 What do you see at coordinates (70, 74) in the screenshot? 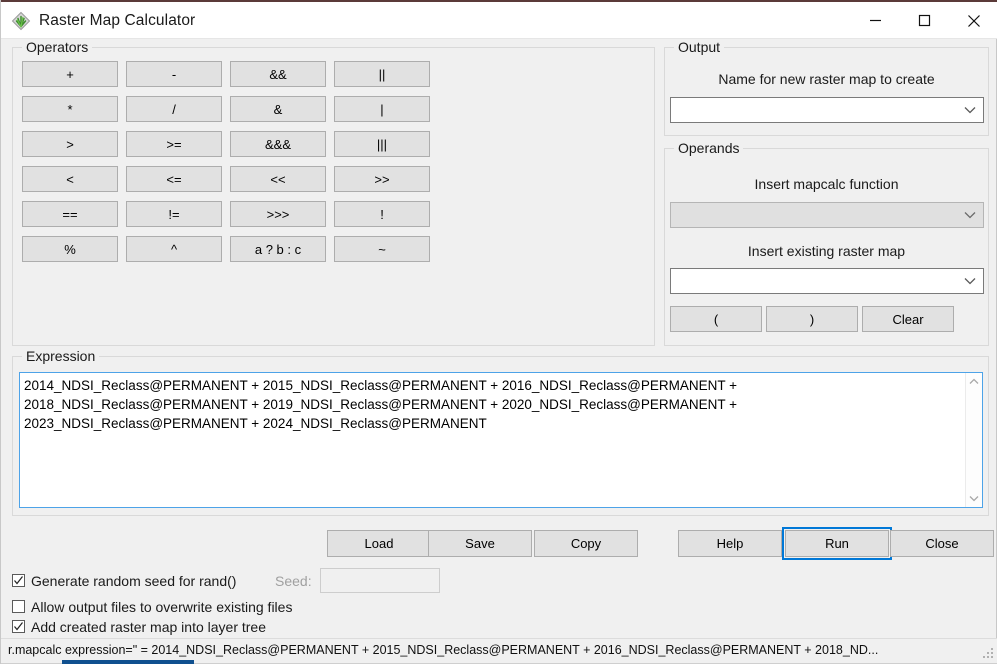
I see `operator-button: +` at bounding box center [70, 74].